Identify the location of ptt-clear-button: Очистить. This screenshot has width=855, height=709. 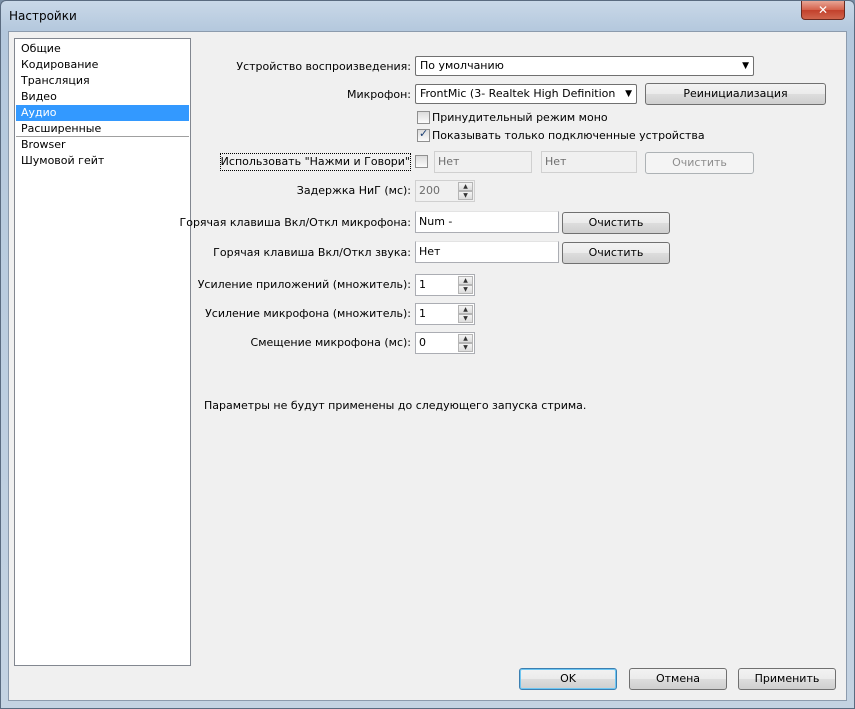
(699, 163).